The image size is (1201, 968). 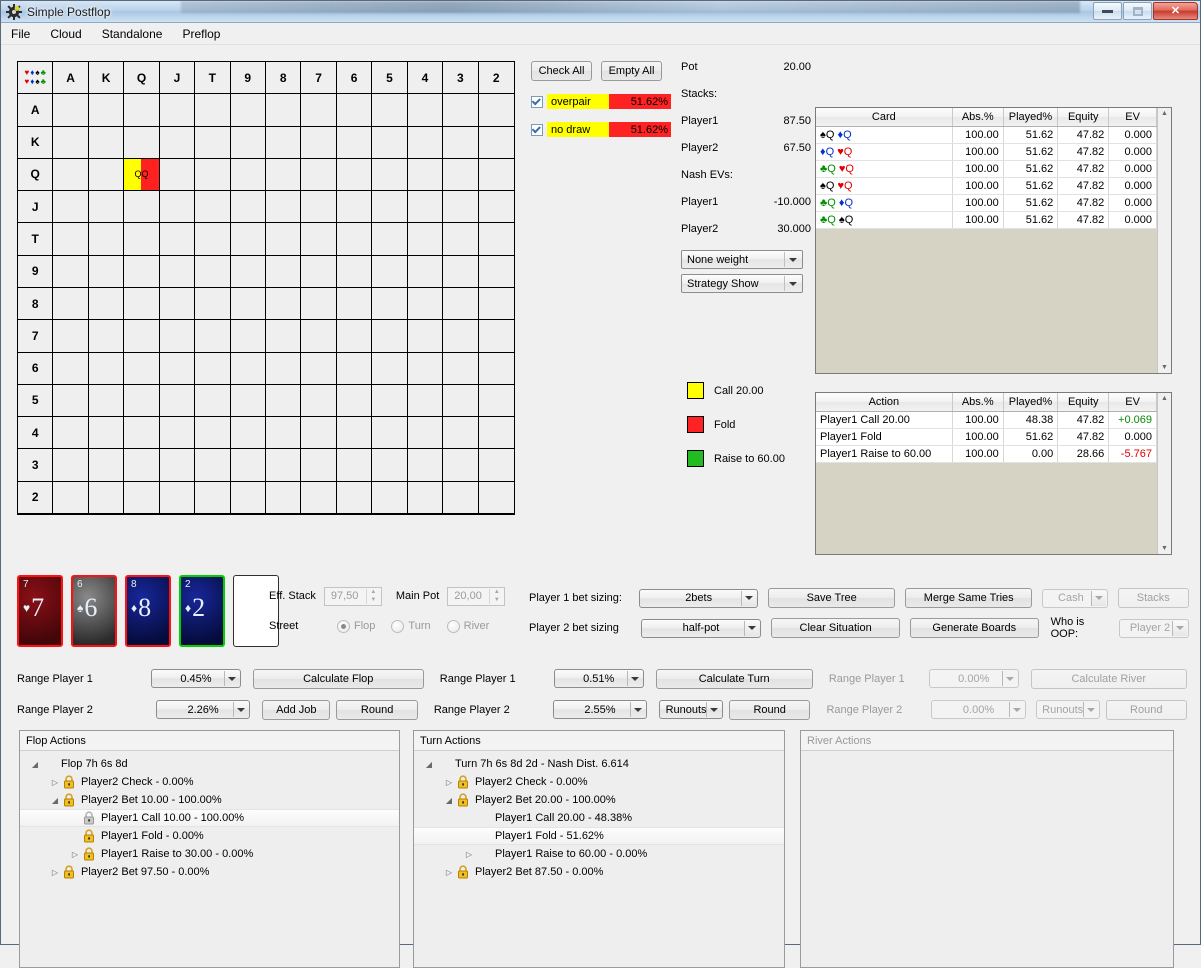 What do you see at coordinates (986, 186) in the screenshot?
I see `table-row: ♠Q ♥Q 100.00 51.62 47.82 0.000` at bounding box center [986, 186].